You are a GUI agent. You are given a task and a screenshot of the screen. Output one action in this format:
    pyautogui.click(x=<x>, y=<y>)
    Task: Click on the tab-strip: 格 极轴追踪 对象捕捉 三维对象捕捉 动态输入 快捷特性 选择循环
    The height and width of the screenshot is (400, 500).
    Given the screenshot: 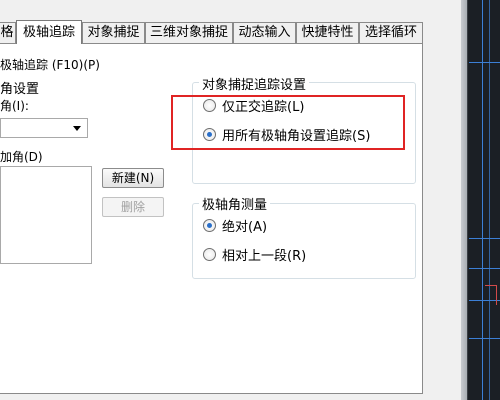 What is the action you would take?
    pyautogui.click(x=215, y=32)
    